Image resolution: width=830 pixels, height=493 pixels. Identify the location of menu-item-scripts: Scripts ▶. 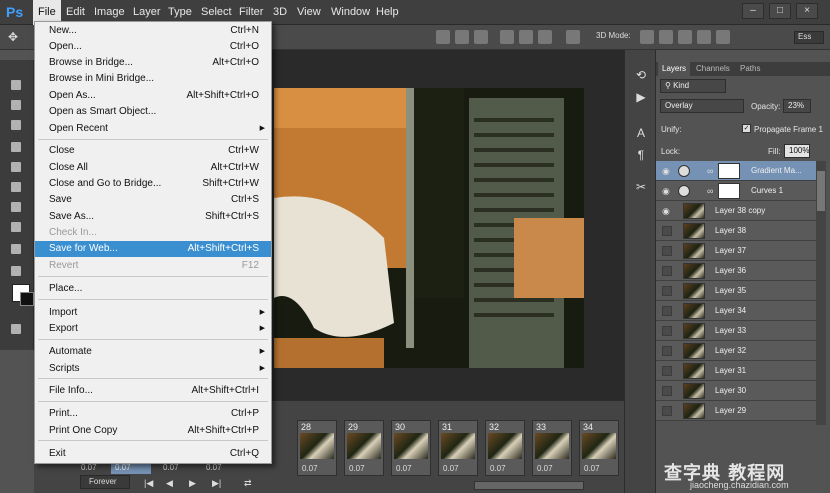
(153, 369).